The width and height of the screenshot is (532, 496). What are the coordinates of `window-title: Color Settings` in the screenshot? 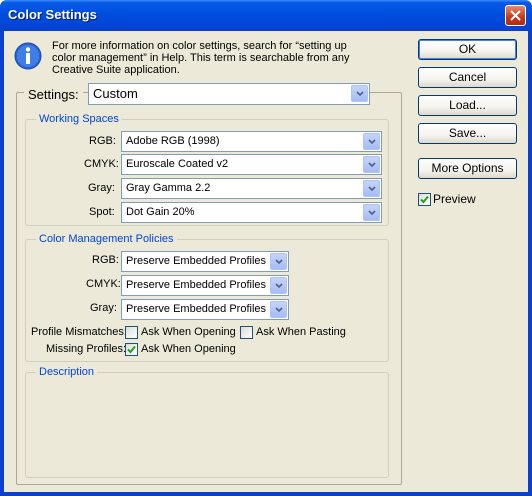 It's located at (52, 14).